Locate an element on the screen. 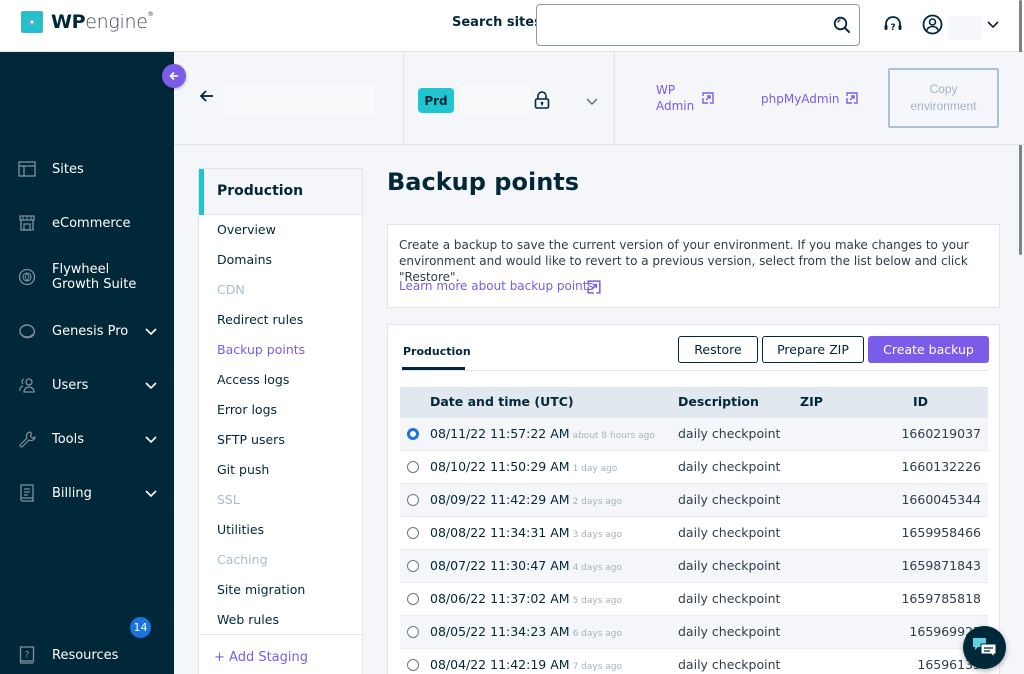  sidebar-item-resources: ? Resources is located at coordinates (87, 654).